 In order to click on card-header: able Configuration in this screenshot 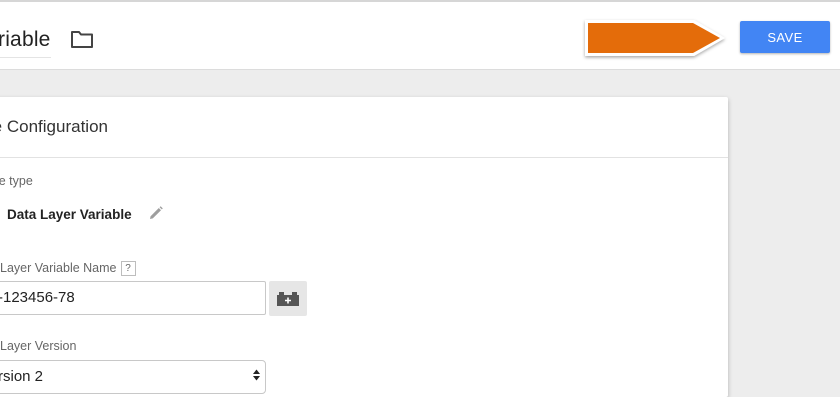, I will do `click(364, 127)`.